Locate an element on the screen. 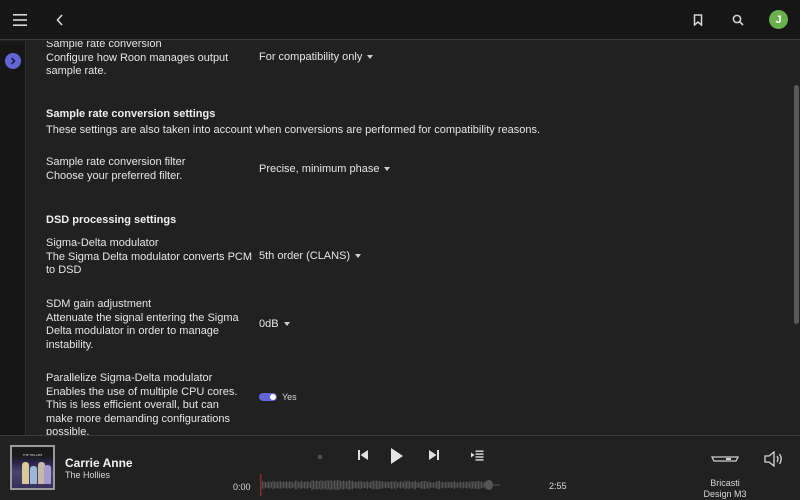  waveform-seek-bar is located at coordinates (390, 485).